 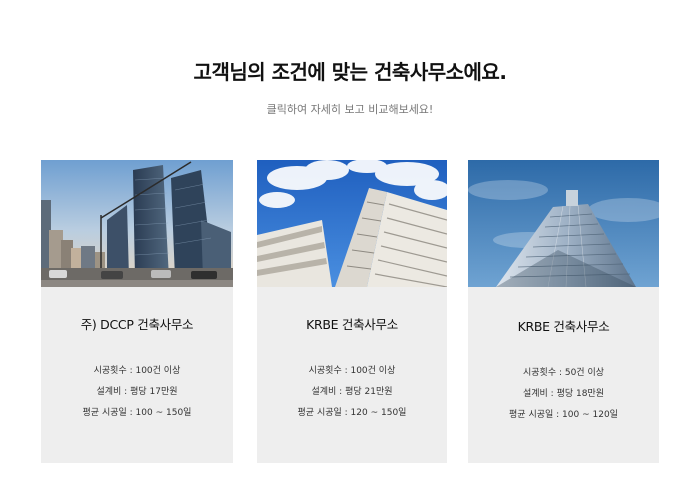 What do you see at coordinates (352, 223) in the screenshot?
I see `office-photo-apartment-towers` at bounding box center [352, 223].